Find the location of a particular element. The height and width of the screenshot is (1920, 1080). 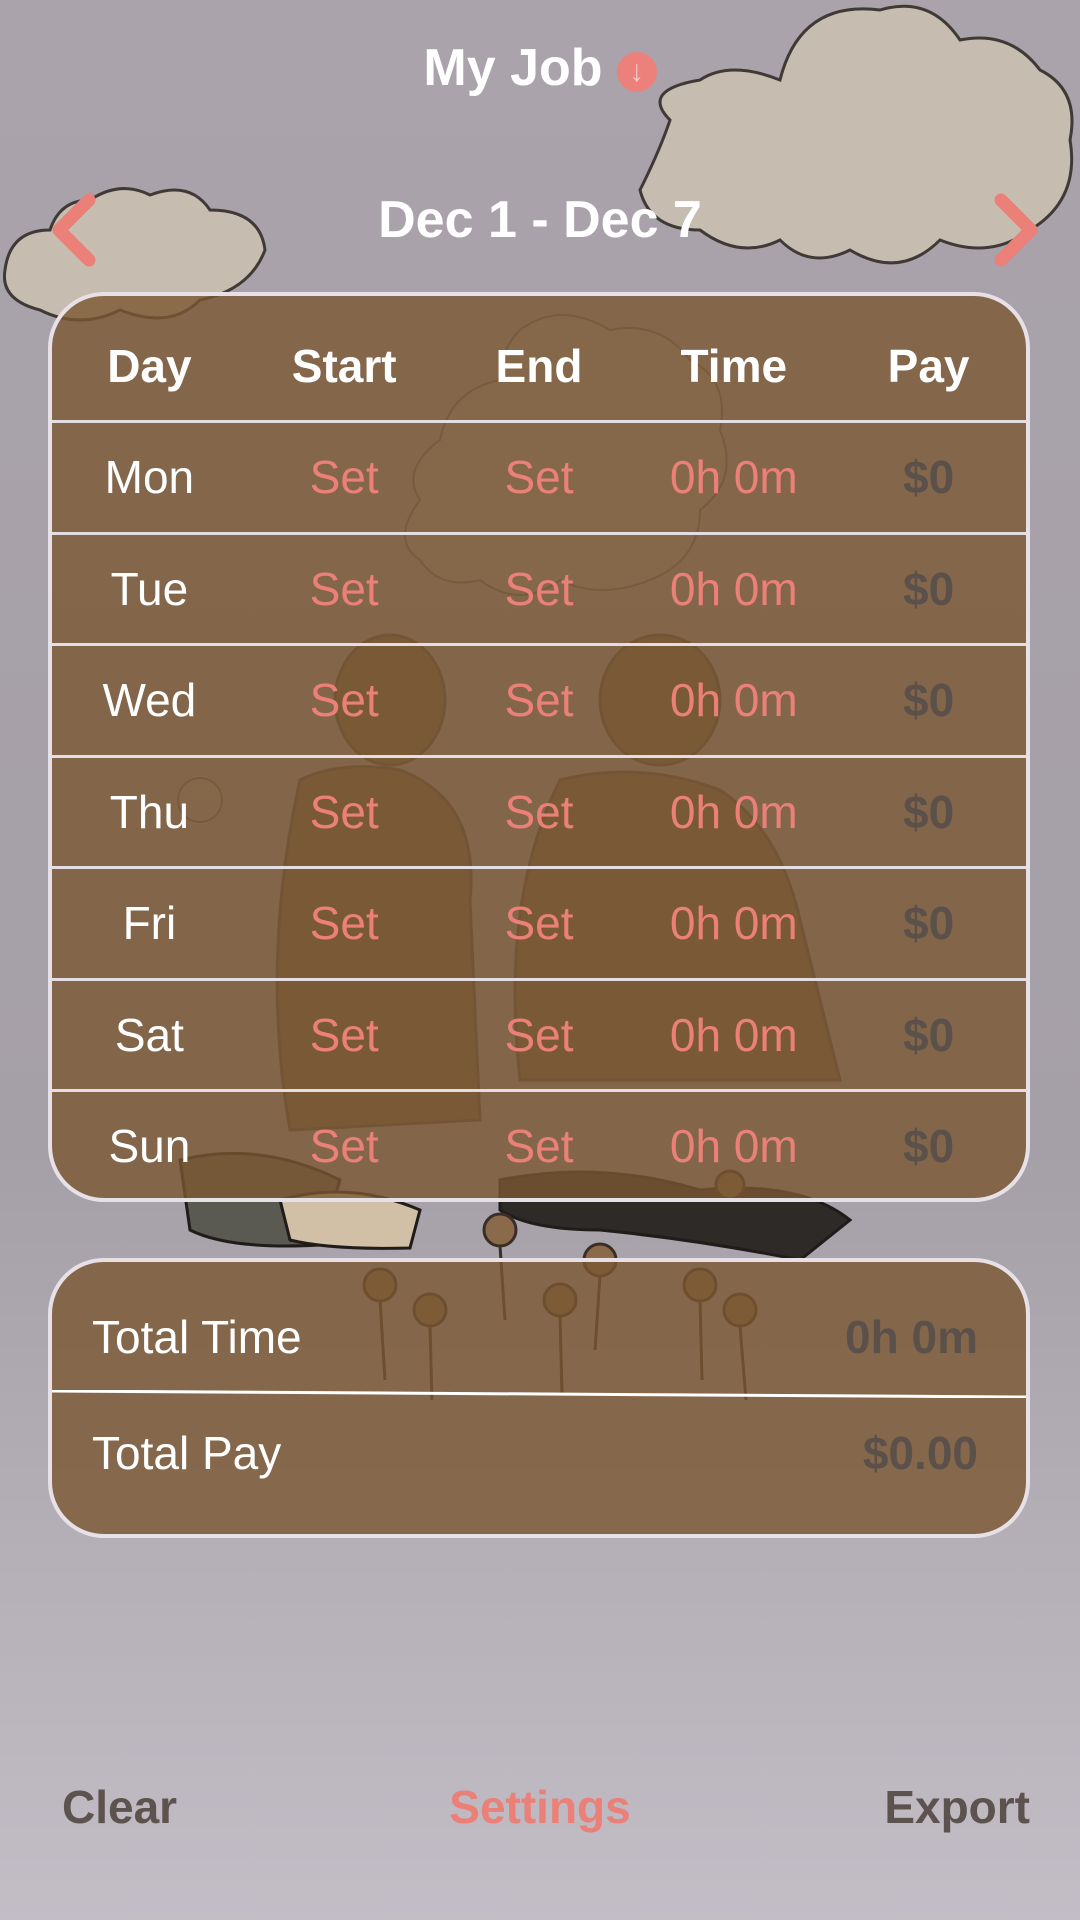

column-header-pay: Pay is located at coordinates (928, 366).